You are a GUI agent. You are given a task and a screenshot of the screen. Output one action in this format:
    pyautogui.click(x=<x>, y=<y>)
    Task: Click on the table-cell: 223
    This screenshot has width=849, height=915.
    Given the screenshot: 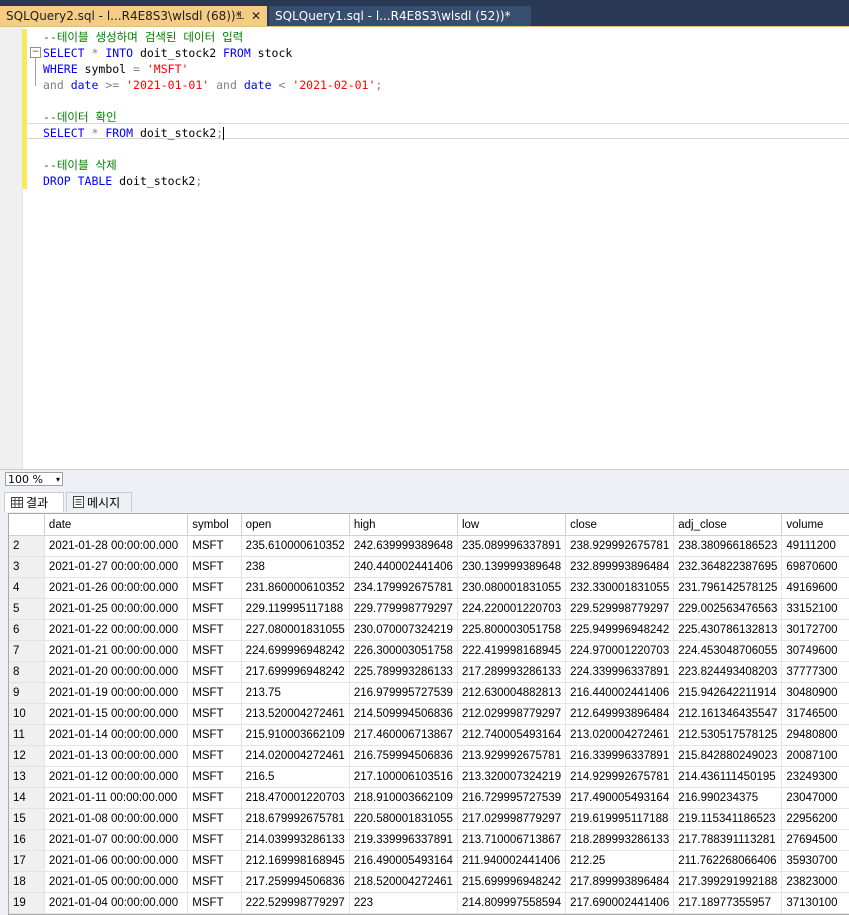 What is the action you would take?
    pyautogui.click(x=403, y=903)
    